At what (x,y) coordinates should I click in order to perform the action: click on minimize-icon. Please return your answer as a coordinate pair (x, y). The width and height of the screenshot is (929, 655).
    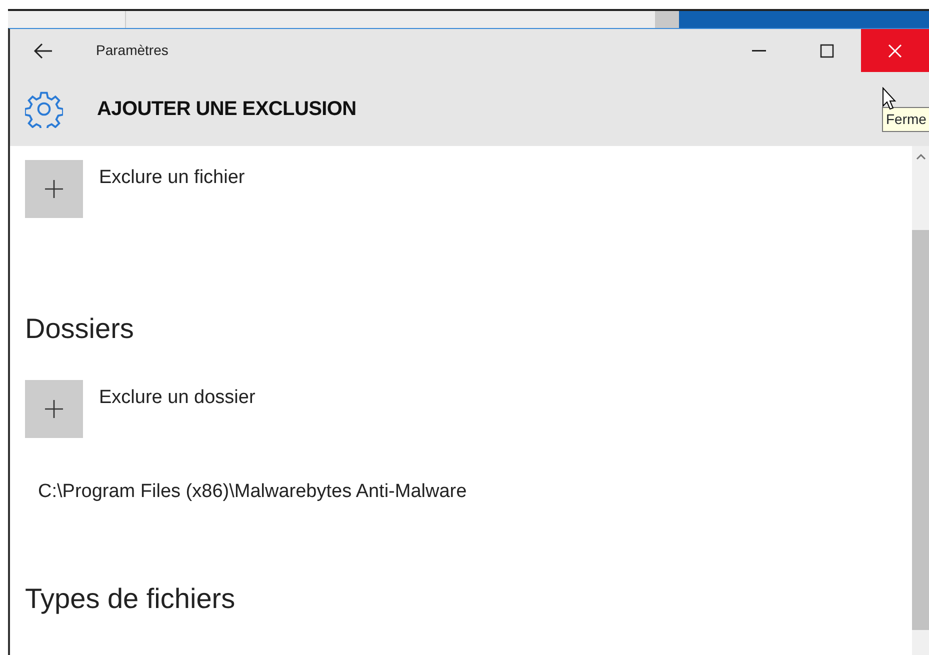
    Looking at the image, I should click on (759, 51).